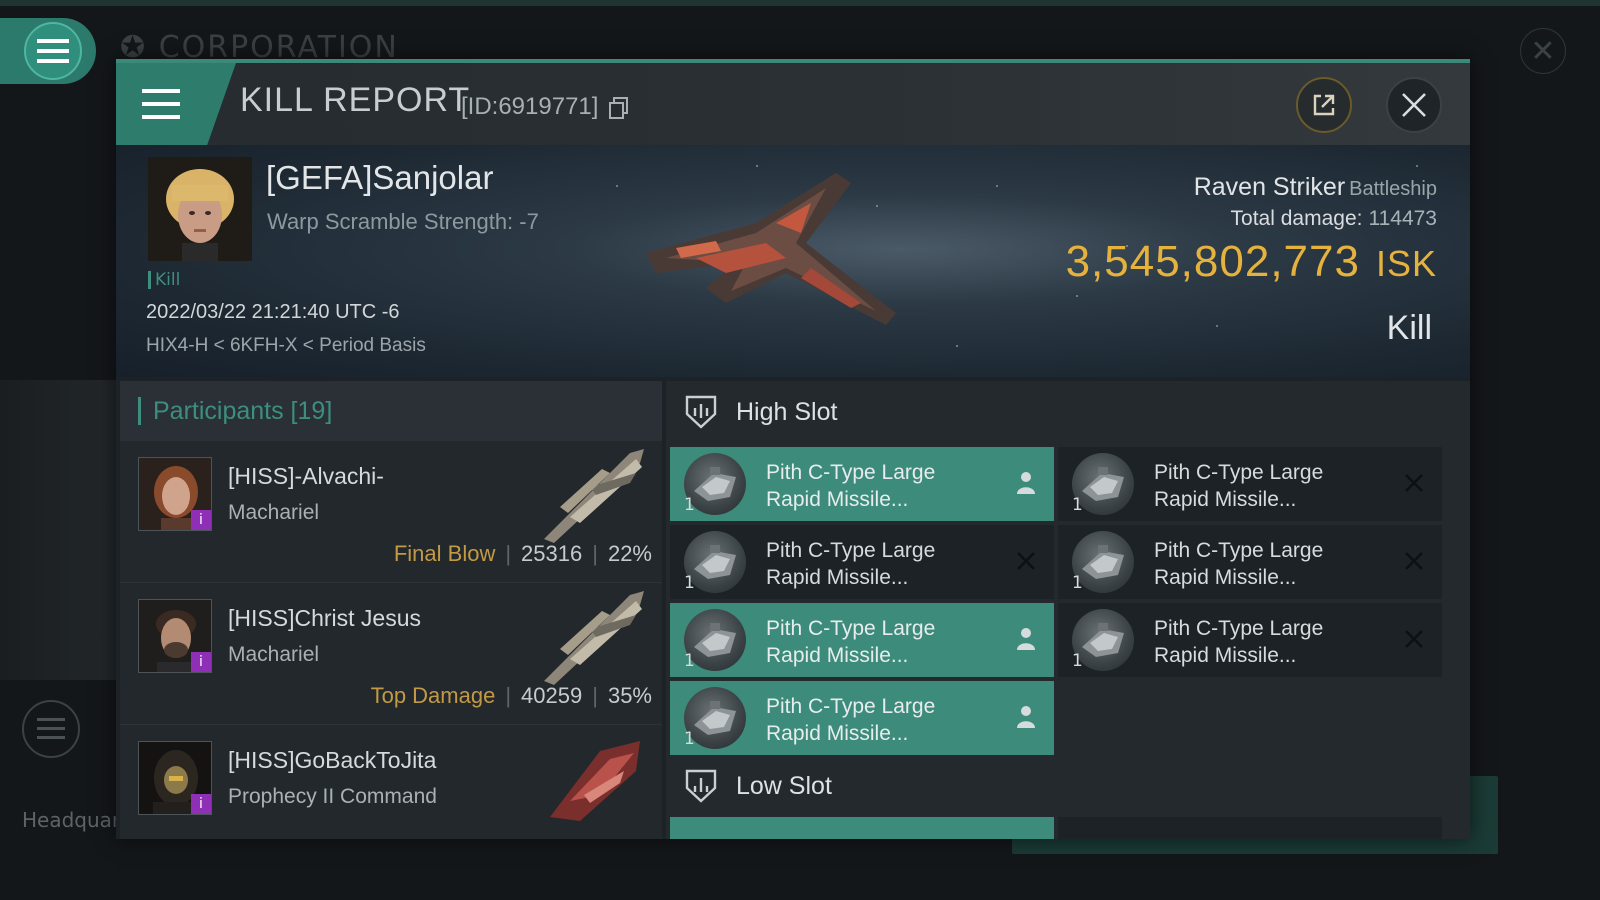 Image resolution: width=1600 pixels, height=900 pixels. What do you see at coordinates (379, 178) in the screenshot?
I see `victim-name: [GEFA]Sanjolar` at bounding box center [379, 178].